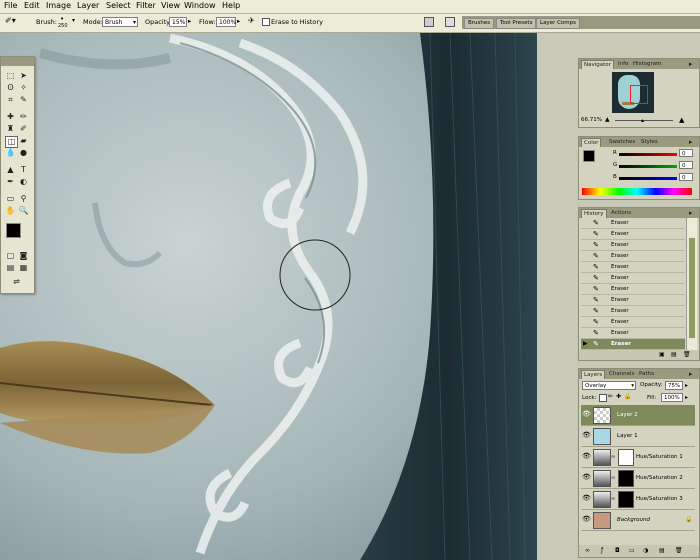 The height and width of the screenshot is (560, 700). I want to click on zoom-in-icon: ▲, so click(681, 120).